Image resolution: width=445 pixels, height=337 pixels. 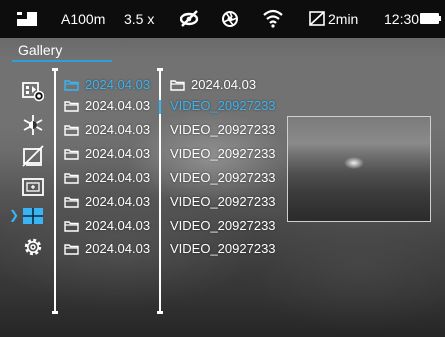 What do you see at coordinates (55, 191) in the screenshot?
I see `folder-list-scrollbar` at bounding box center [55, 191].